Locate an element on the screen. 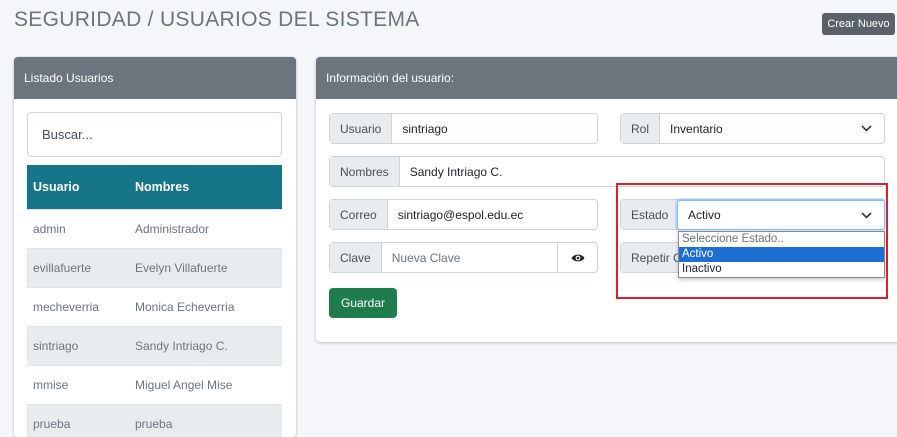 This screenshot has height=437, width=897. table-row: mmise Miguel Angel Mise is located at coordinates (154, 384).